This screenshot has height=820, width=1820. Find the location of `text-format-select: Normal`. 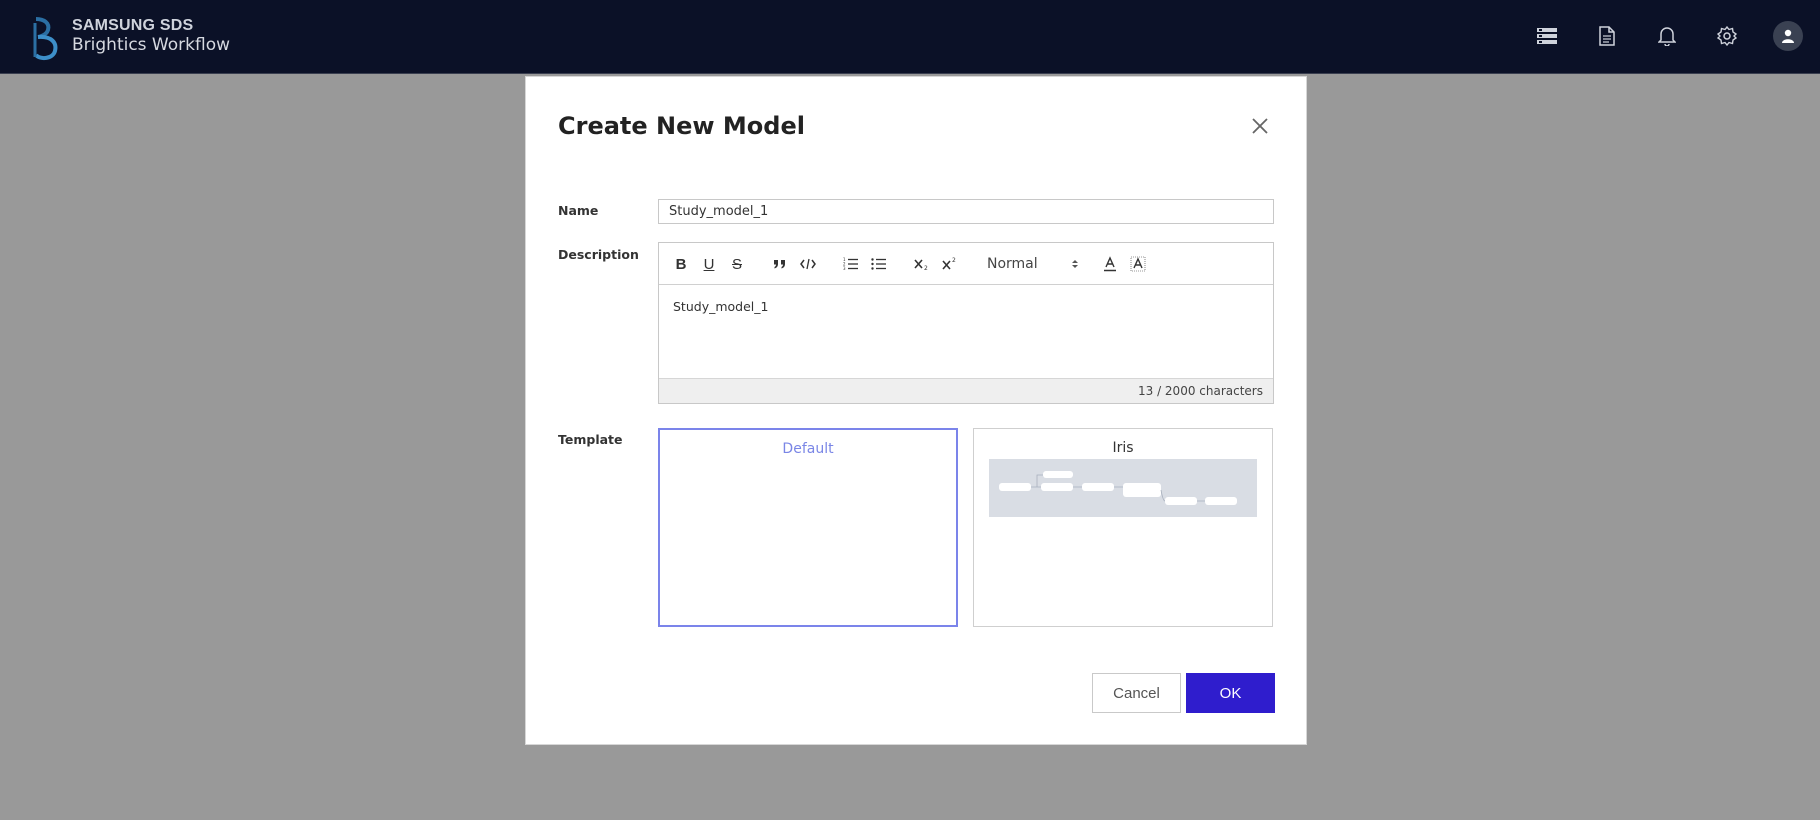

text-format-select: Normal is located at coordinates (1033, 264).